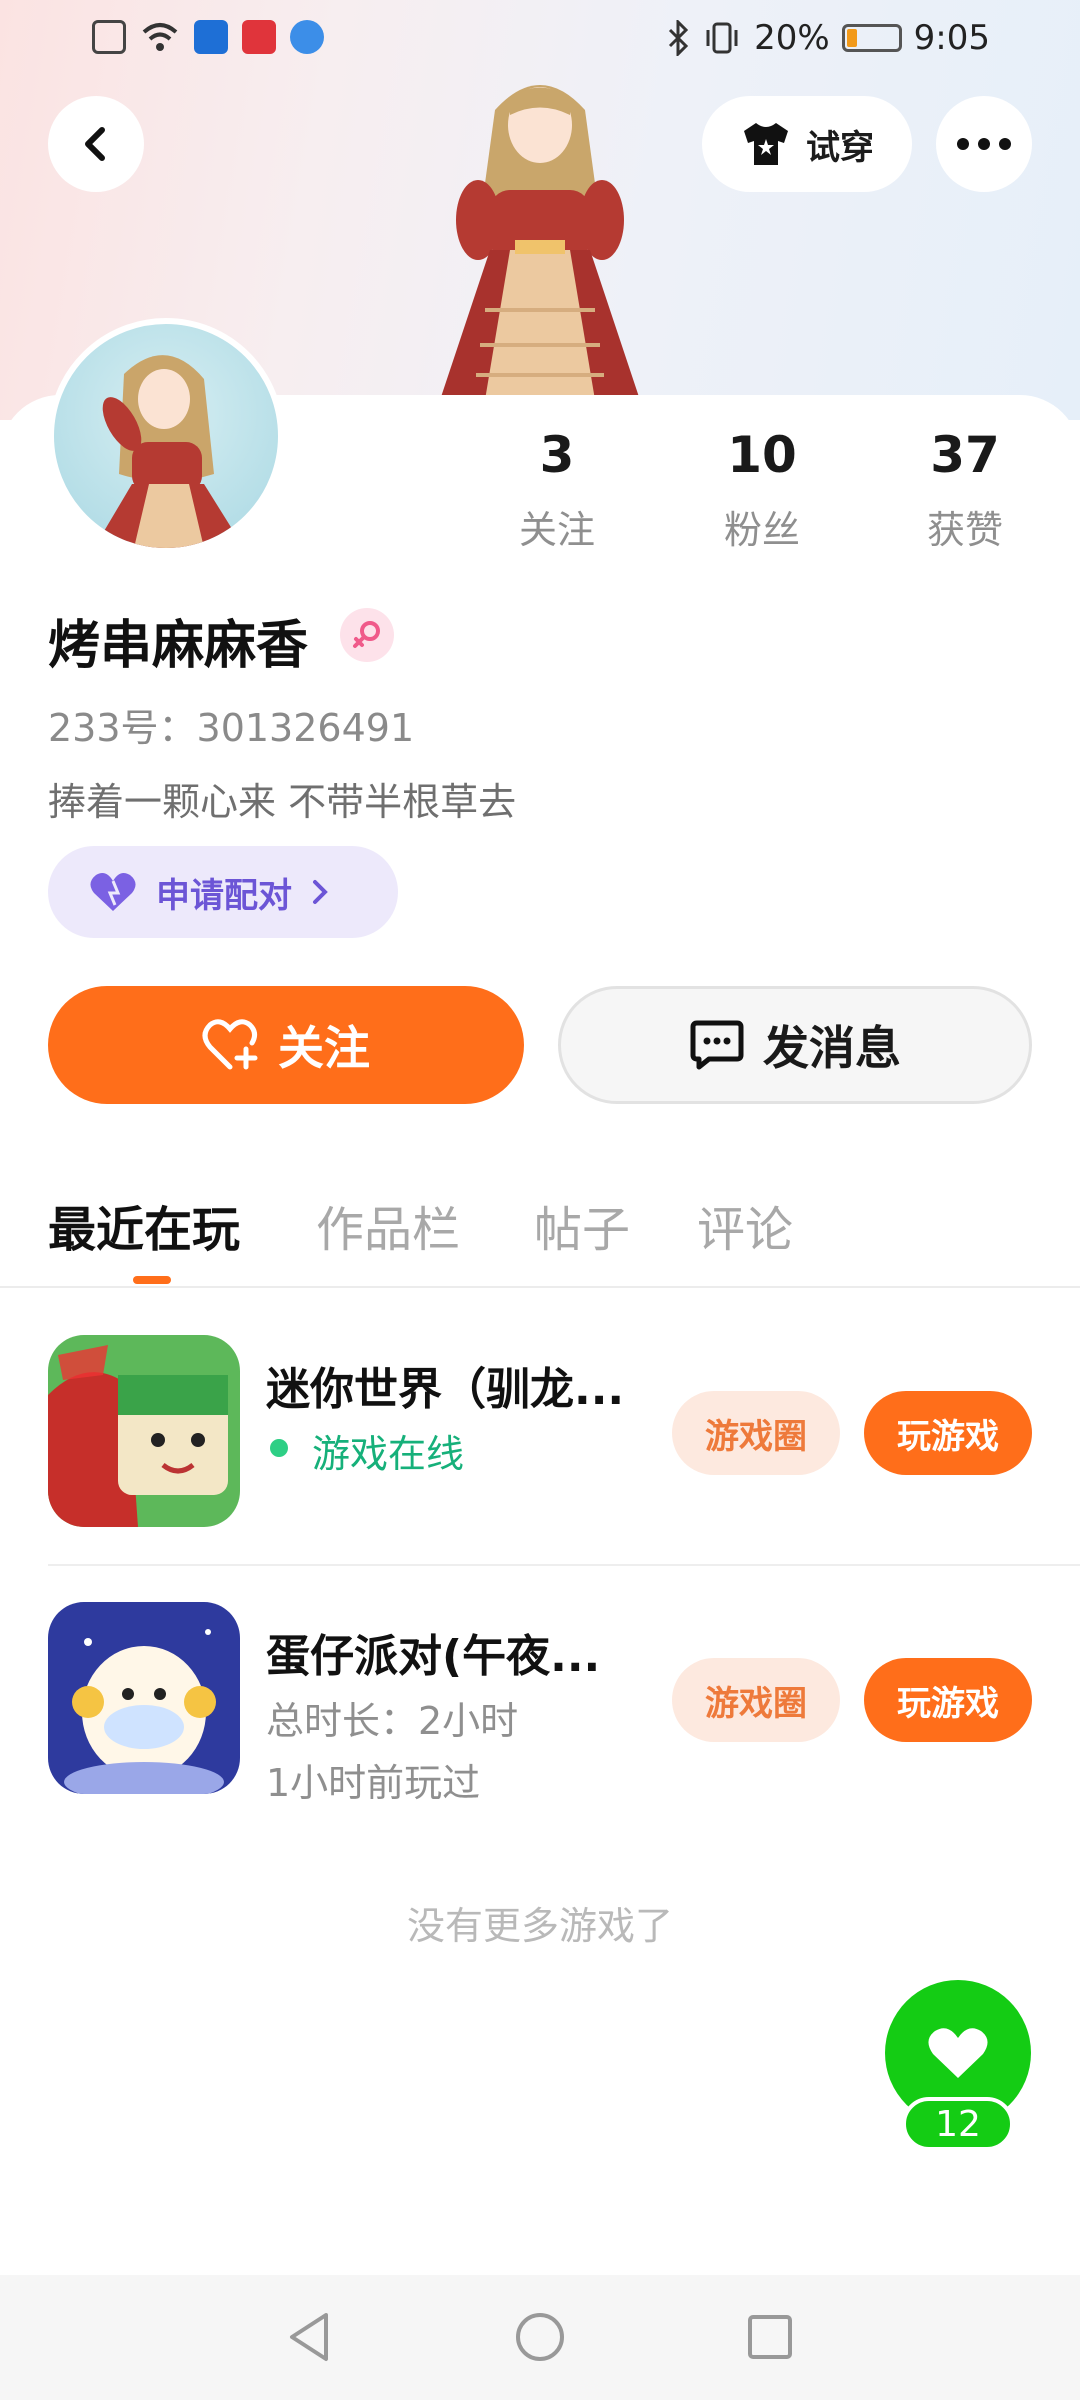  I want to click on avatar-character, so click(169, 451).